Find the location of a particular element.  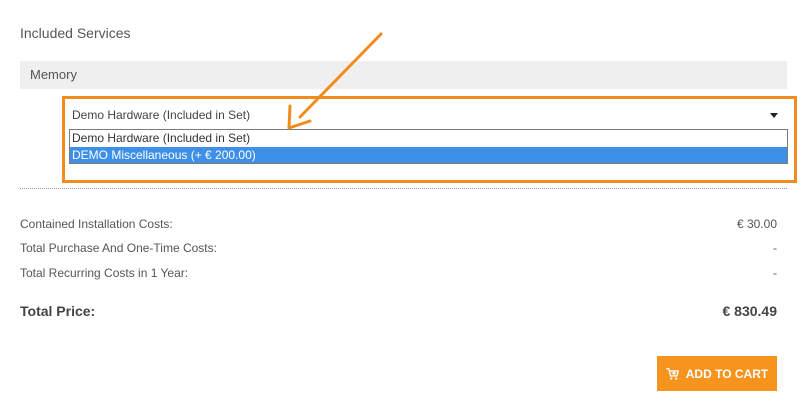

cost-row-installation: Contained Installation Costs: € 30.00 is located at coordinates (398, 226).